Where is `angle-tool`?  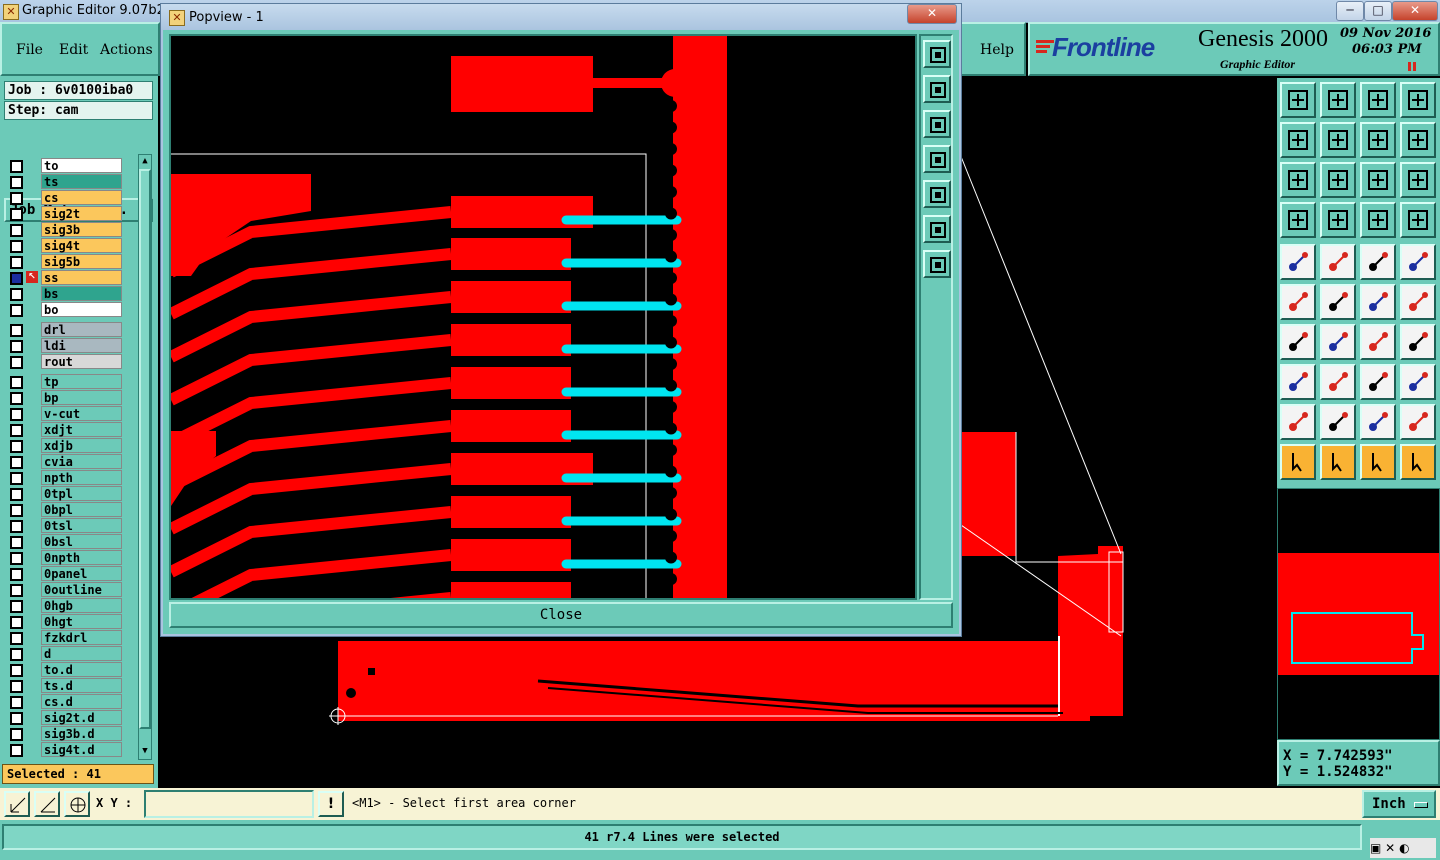
angle-tool is located at coordinates (1298, 342).